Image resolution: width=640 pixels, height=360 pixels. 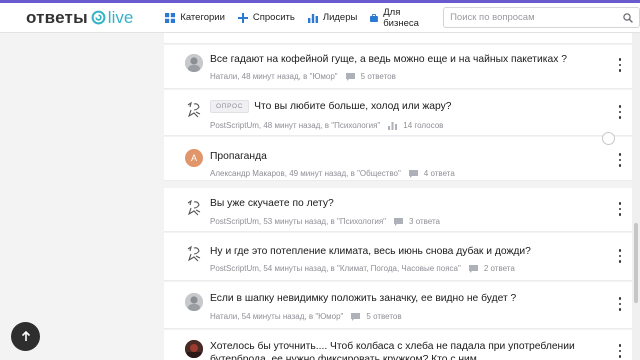 I want to click on post-time: 49 минут назад, so click(x=318, y=173).